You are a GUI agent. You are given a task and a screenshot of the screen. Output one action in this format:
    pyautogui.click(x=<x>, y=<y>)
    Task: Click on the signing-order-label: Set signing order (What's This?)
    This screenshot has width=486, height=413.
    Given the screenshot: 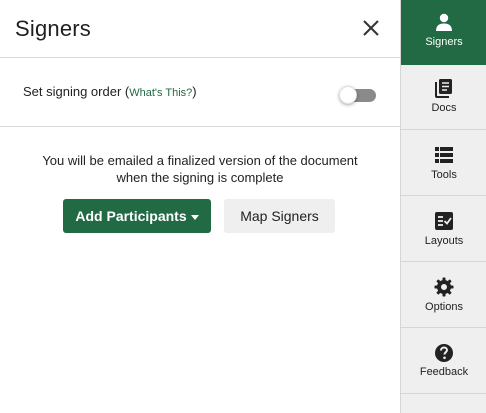 What is the action you would take?
    pyautogui.click(x=110, y=91)
    